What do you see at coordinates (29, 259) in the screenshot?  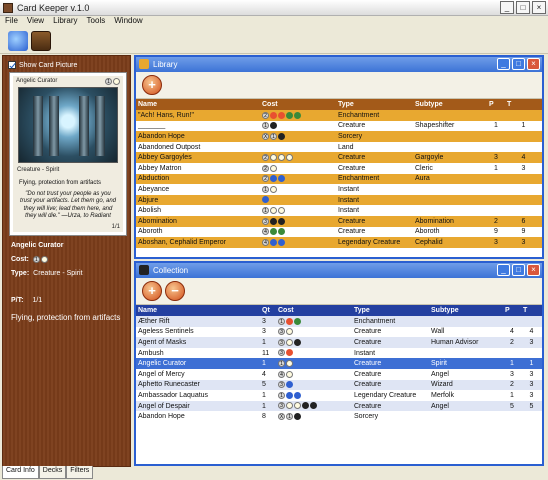 I see `card-cost-row: Cost: 1` at bounding box center [29, 259].